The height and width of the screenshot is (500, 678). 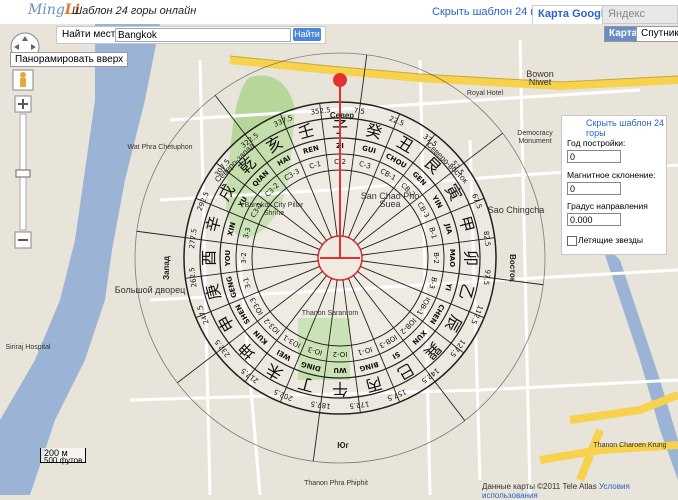 I want to click on map-label-wat-phra: Wat Phra Chetuphon, so click(x=160, y=147).